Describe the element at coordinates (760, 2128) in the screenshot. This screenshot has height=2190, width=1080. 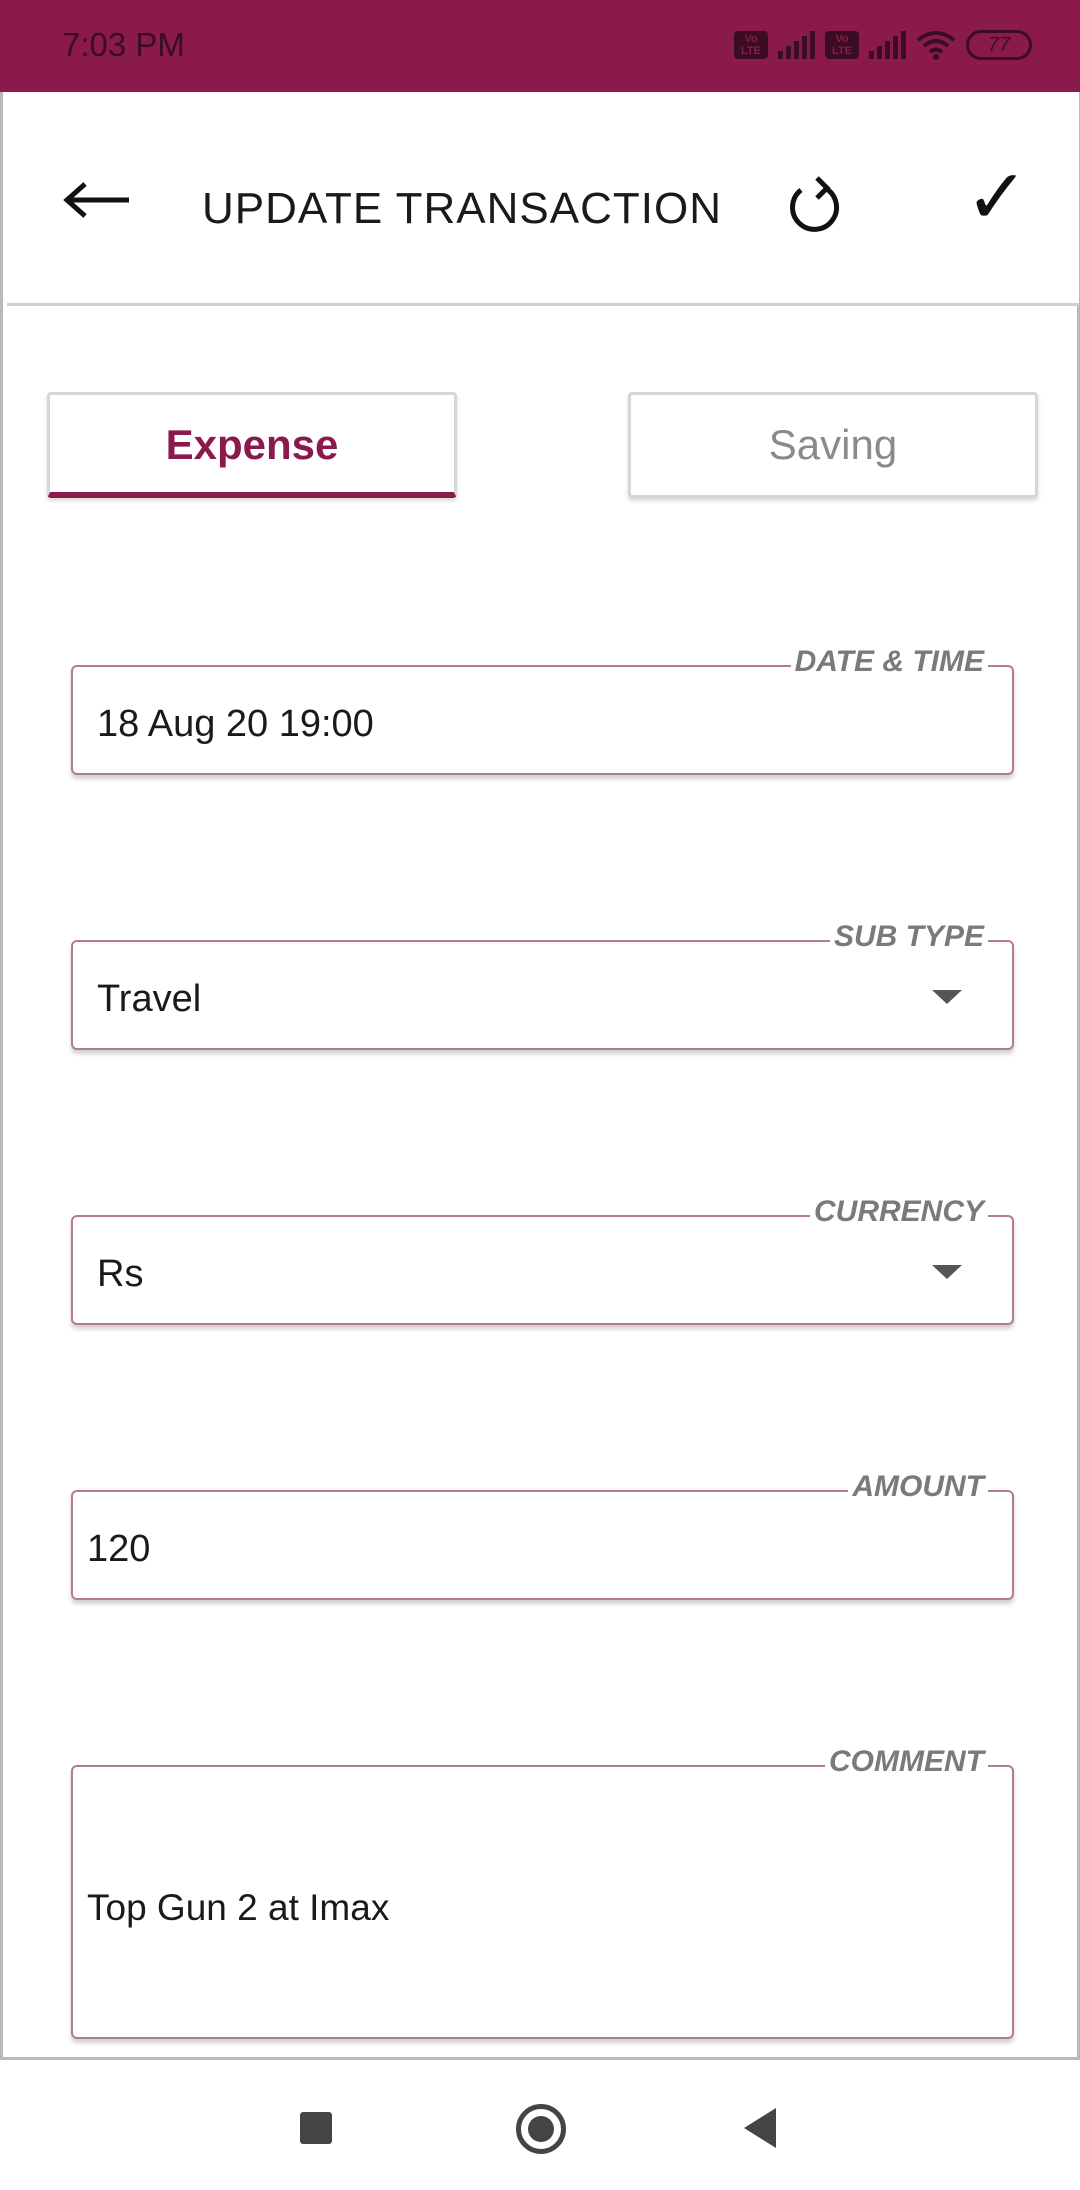
I see `back-triangle-icon` at that location.